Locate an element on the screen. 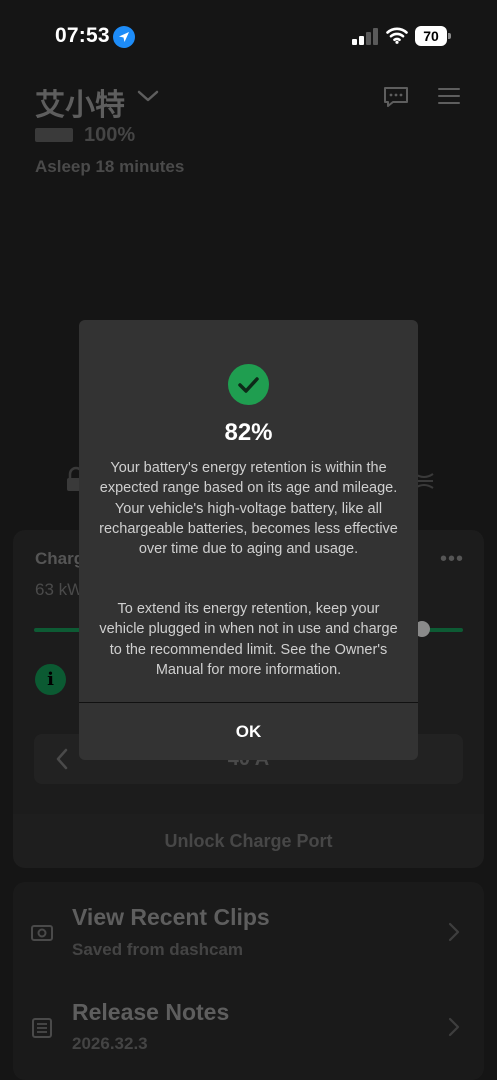 Image resolution: width=497 pixels, height=1080 pixels. charge-limit-slider-track is located at coordinates (59, 630).